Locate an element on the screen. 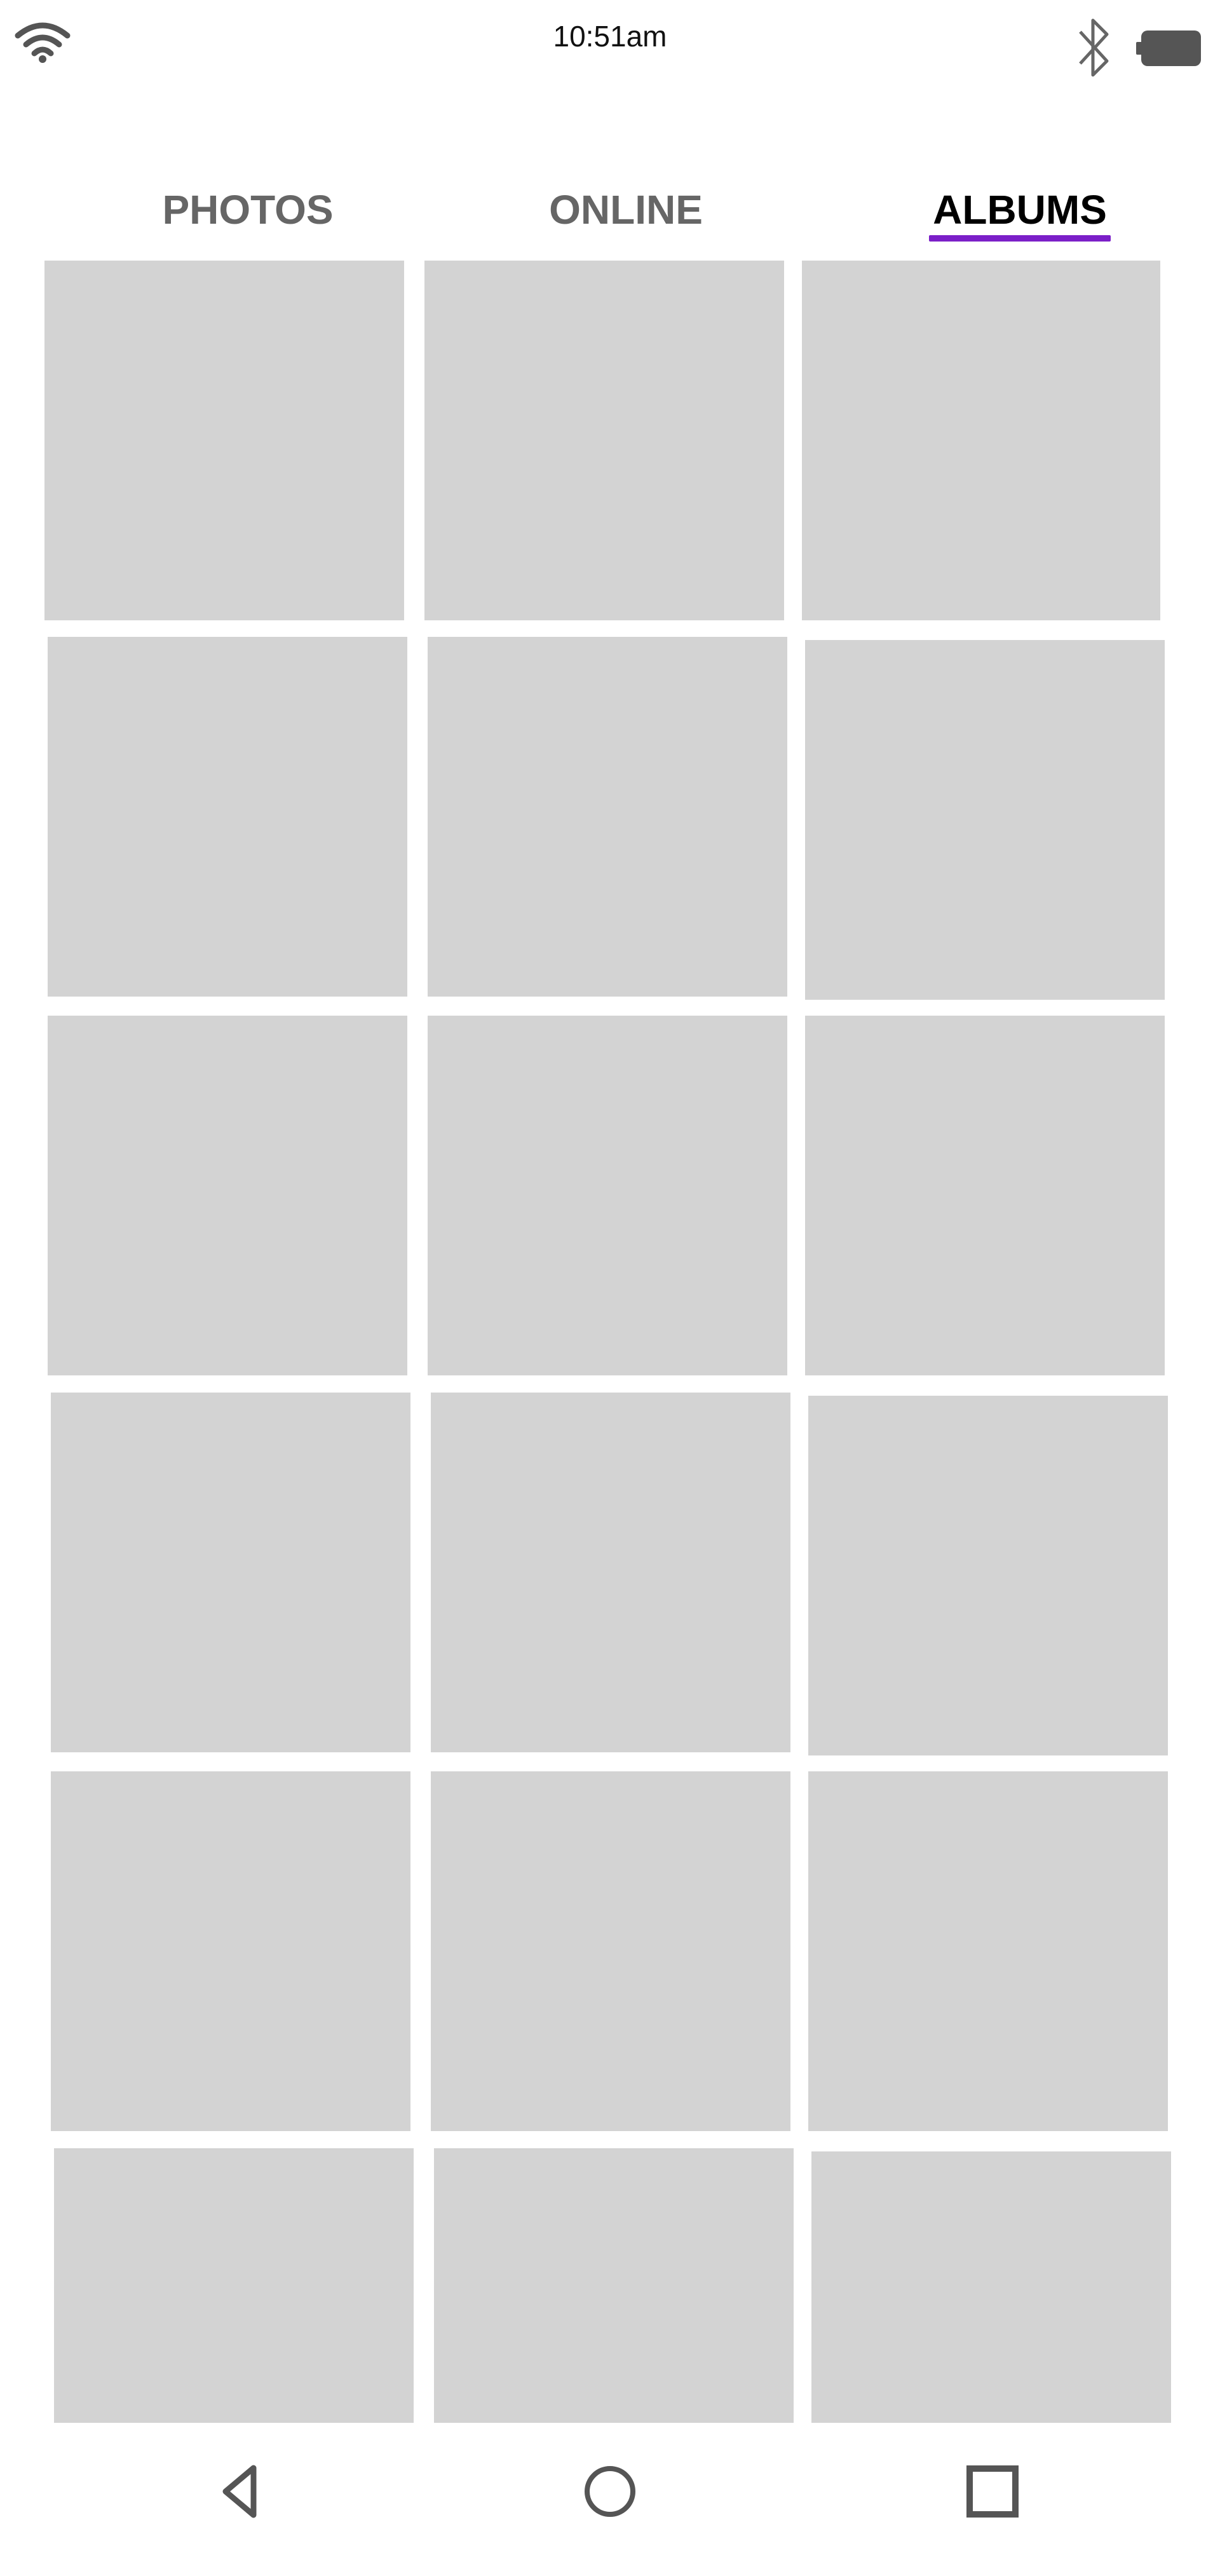 The image size is (1220, 2576). back-icon is located at coordinates (239, 2491).